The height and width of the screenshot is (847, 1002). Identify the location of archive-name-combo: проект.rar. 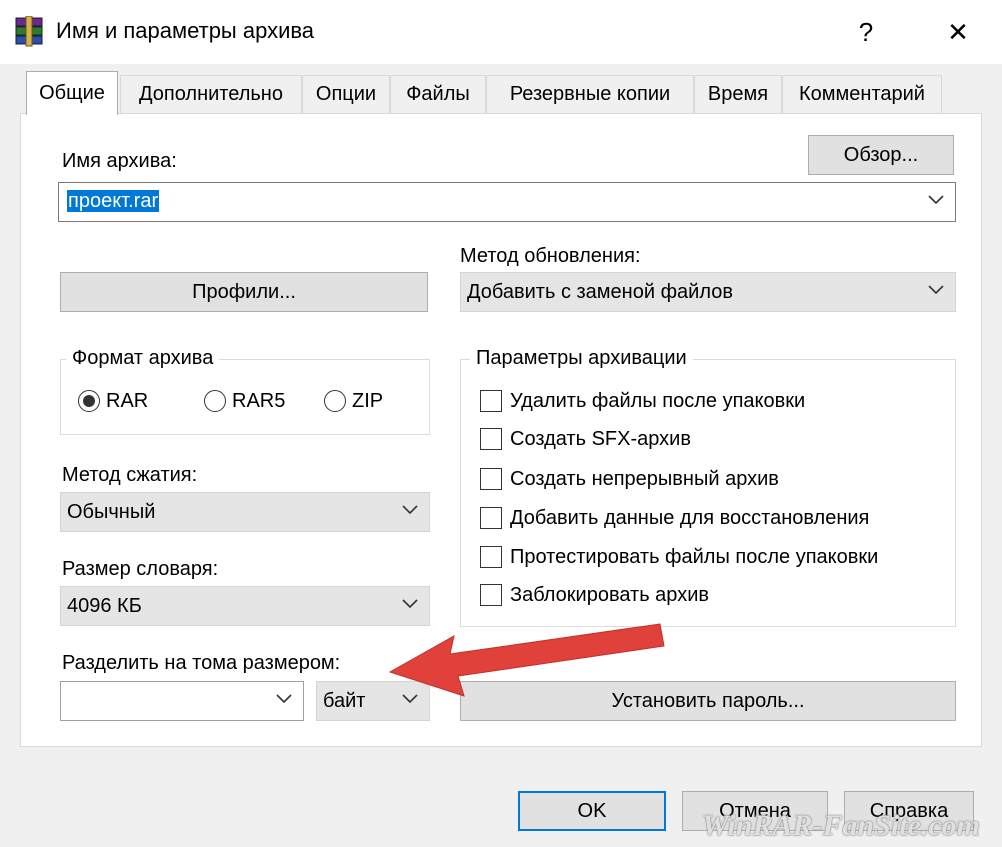
(507, 202).